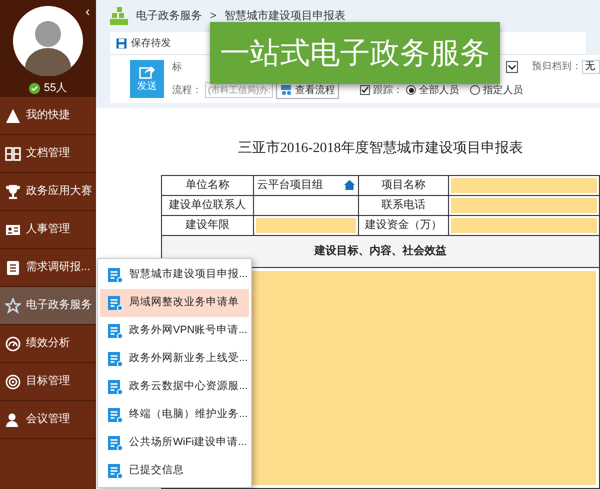 This screenshot has width=600, height=489. Describe the element at coordinates (174, 303) in the screenshot. I see `menu-item: 局域网整改业务申请单` at that location.